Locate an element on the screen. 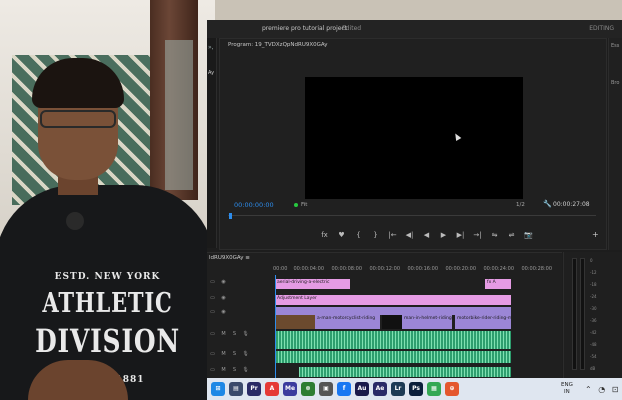  track-header-a3: ▭ M S 🎙 is located at coordinates (240, 372).